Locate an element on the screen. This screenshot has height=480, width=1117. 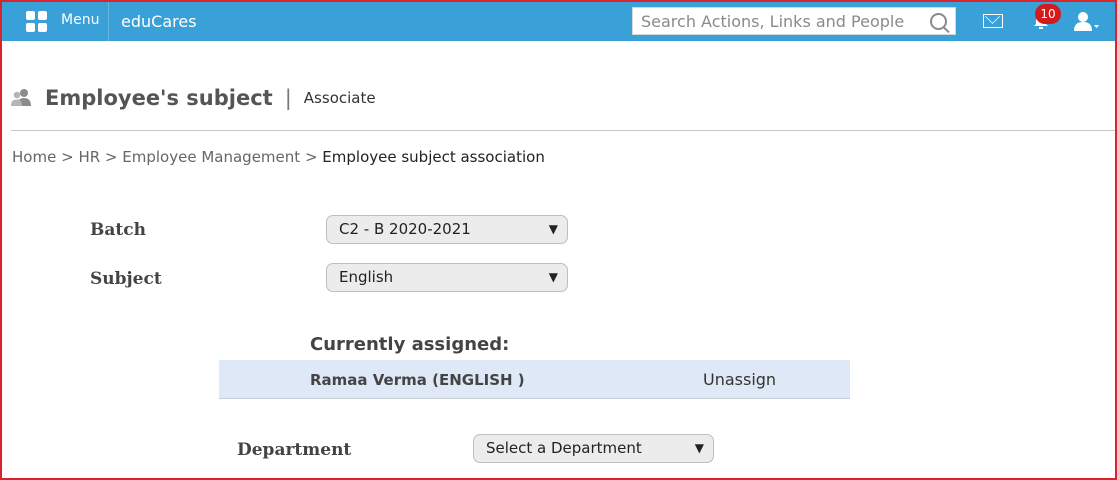
currently-assigned-heading: Currently assigned: is located at coordinates (410, 344).